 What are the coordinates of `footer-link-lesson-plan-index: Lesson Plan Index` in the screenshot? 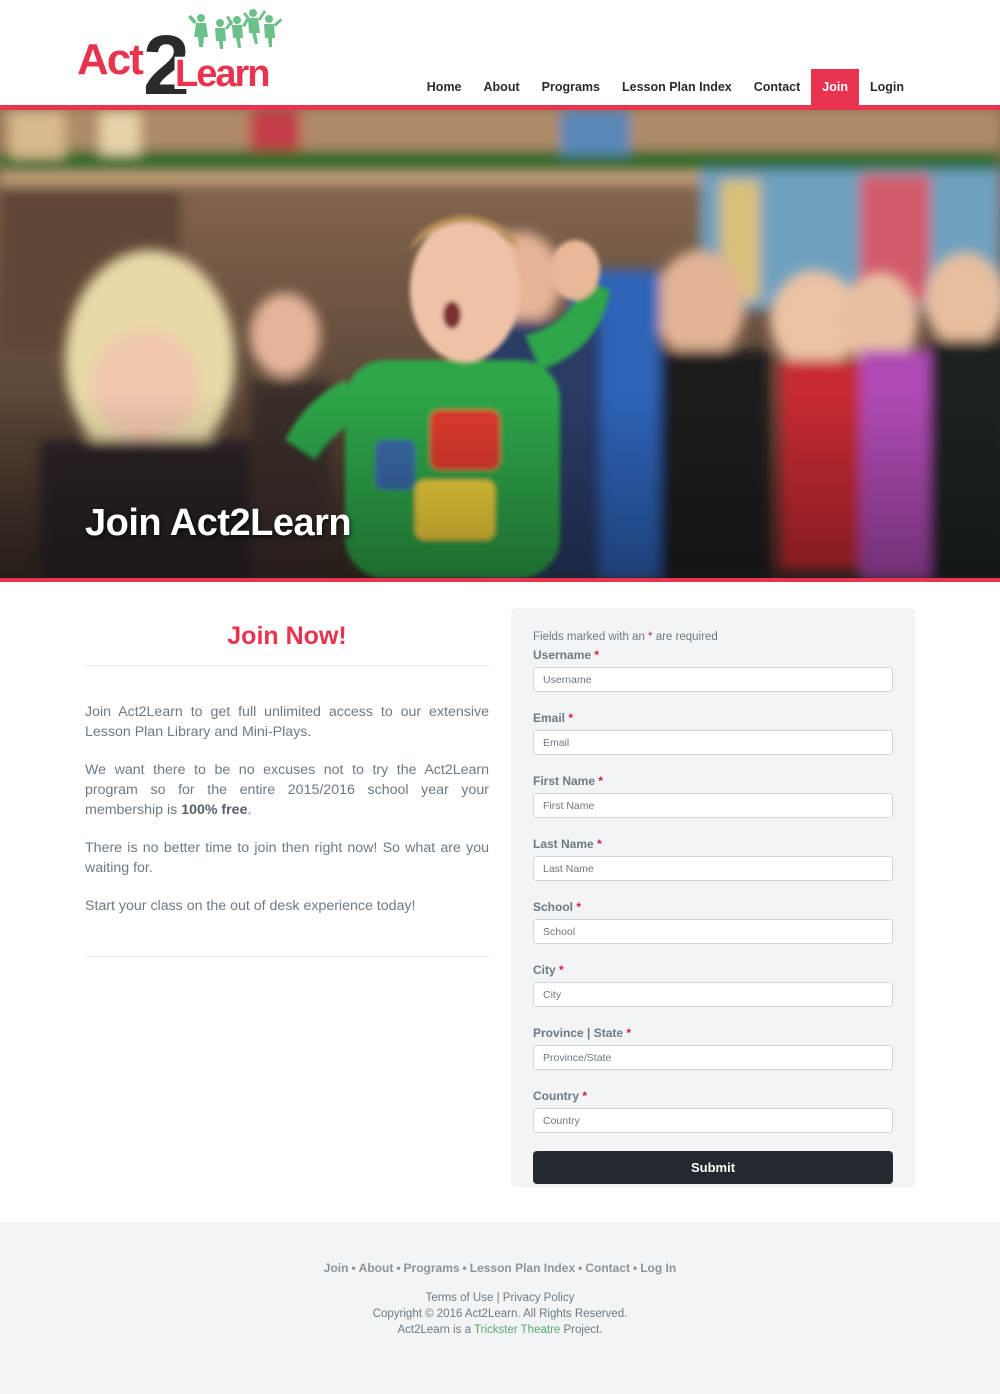 It's located at (522, 1268).